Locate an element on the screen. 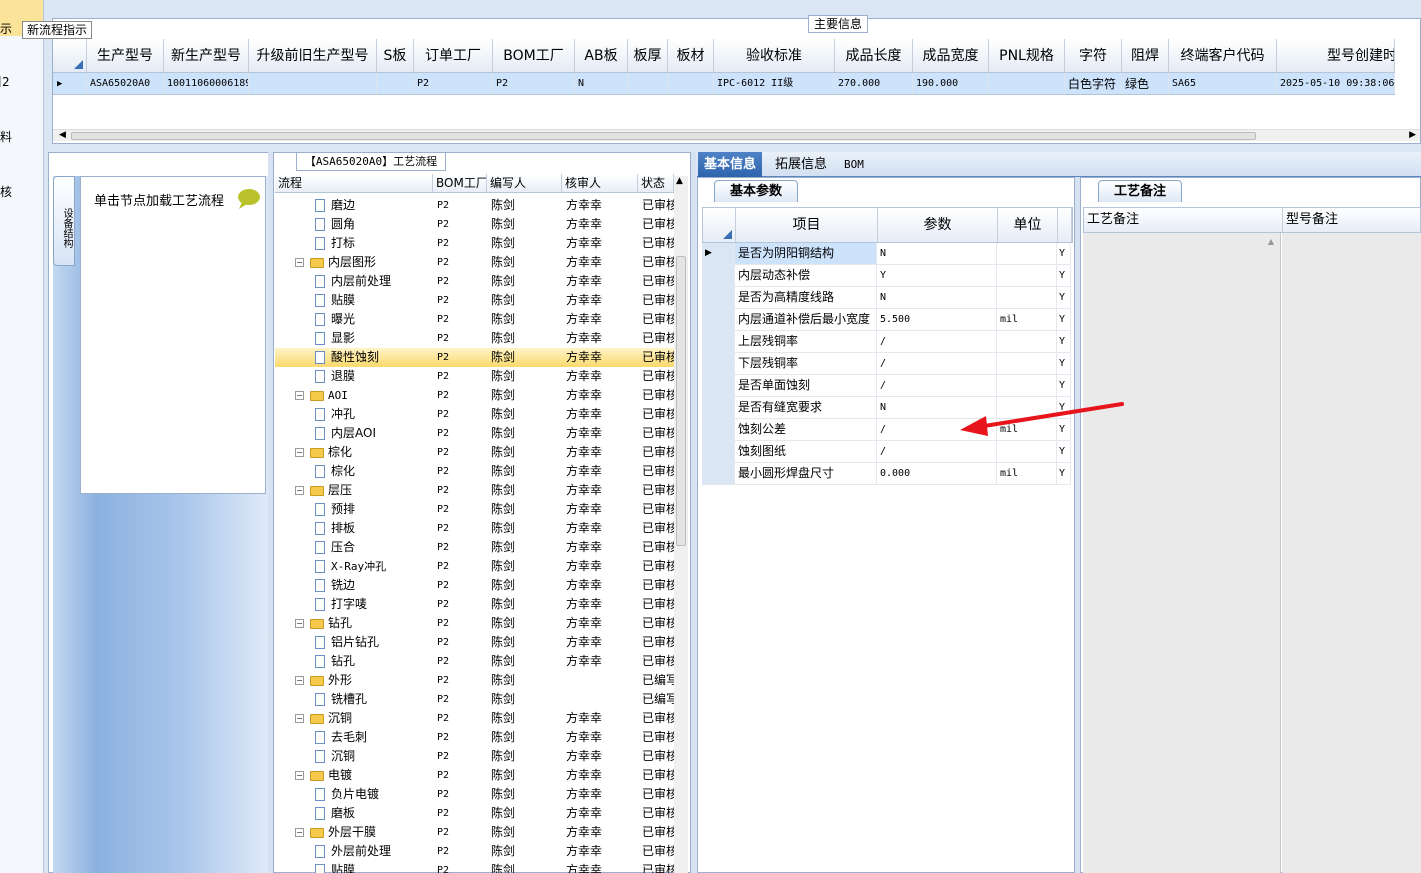 The width and height of the screenshot is (1421, 873). param-cell-value: 0.000 is located at coordinates (937, 473).